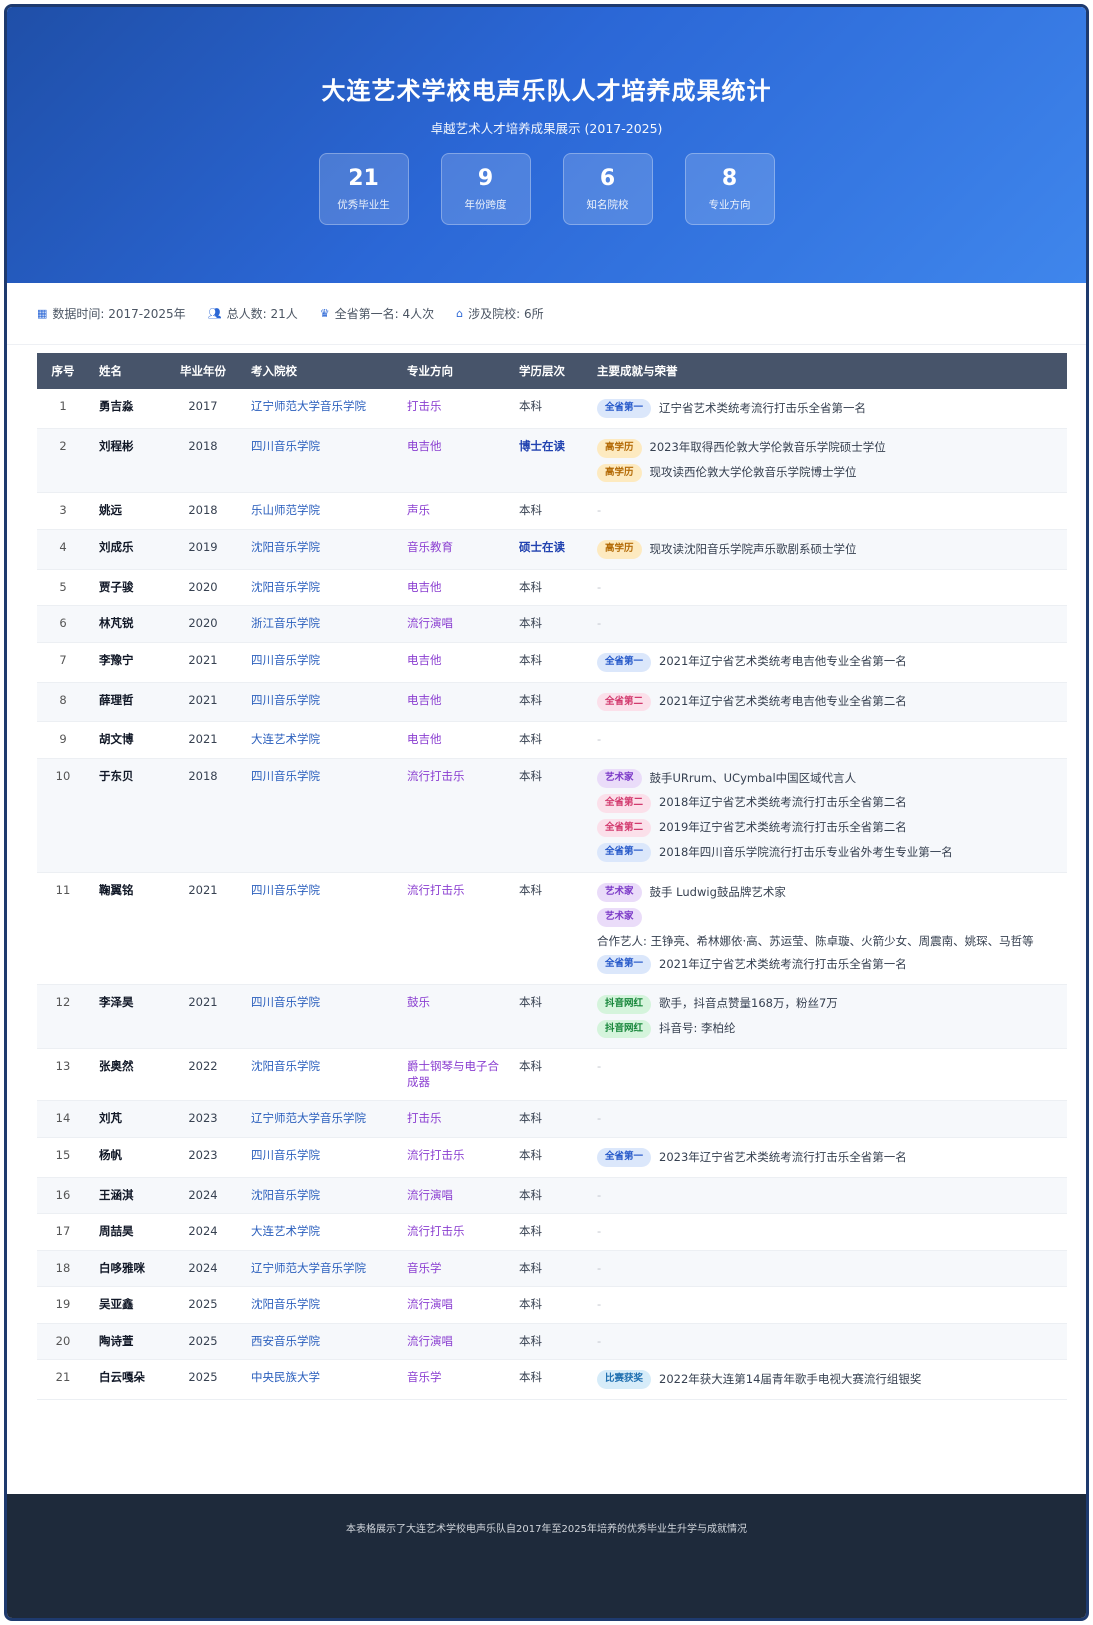  What do you see at coordinates (63, 699) in the screenshot?
I see `cell-index: 8` at bounding box center [63, 699].